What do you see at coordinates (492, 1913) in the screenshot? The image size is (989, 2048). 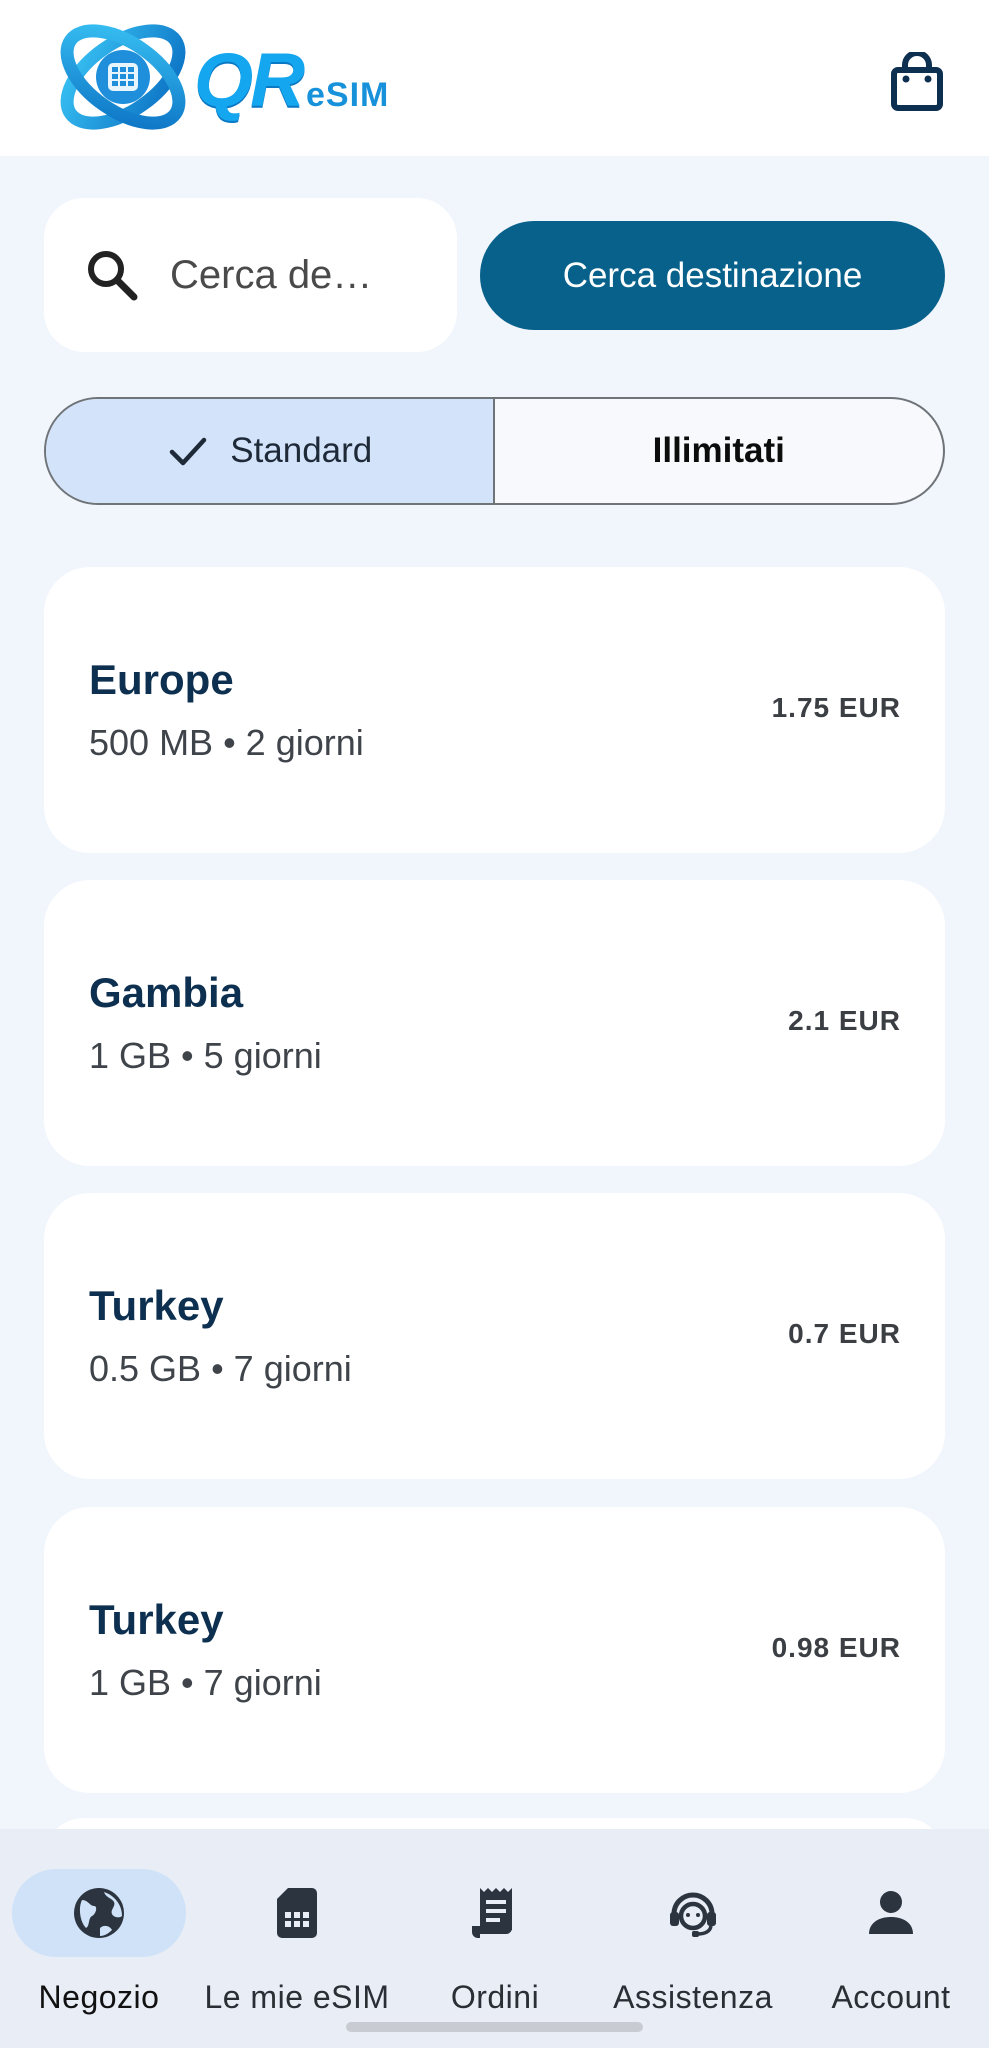 I see `receipt-icon` at bounding box center [492, 1913].